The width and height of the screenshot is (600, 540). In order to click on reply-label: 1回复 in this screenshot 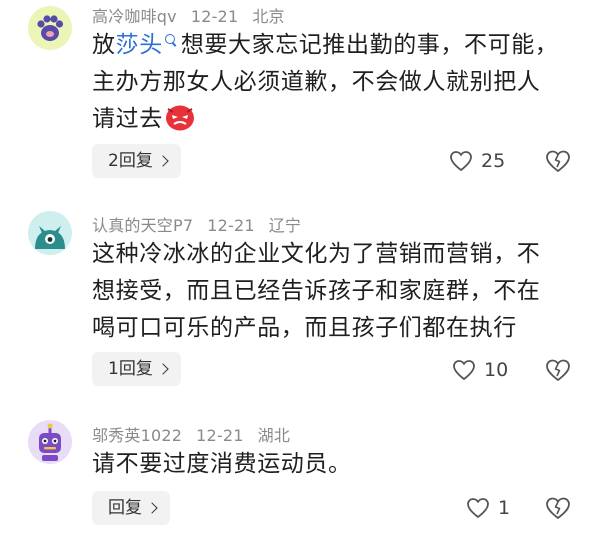, I will do `click(130, 369)`.